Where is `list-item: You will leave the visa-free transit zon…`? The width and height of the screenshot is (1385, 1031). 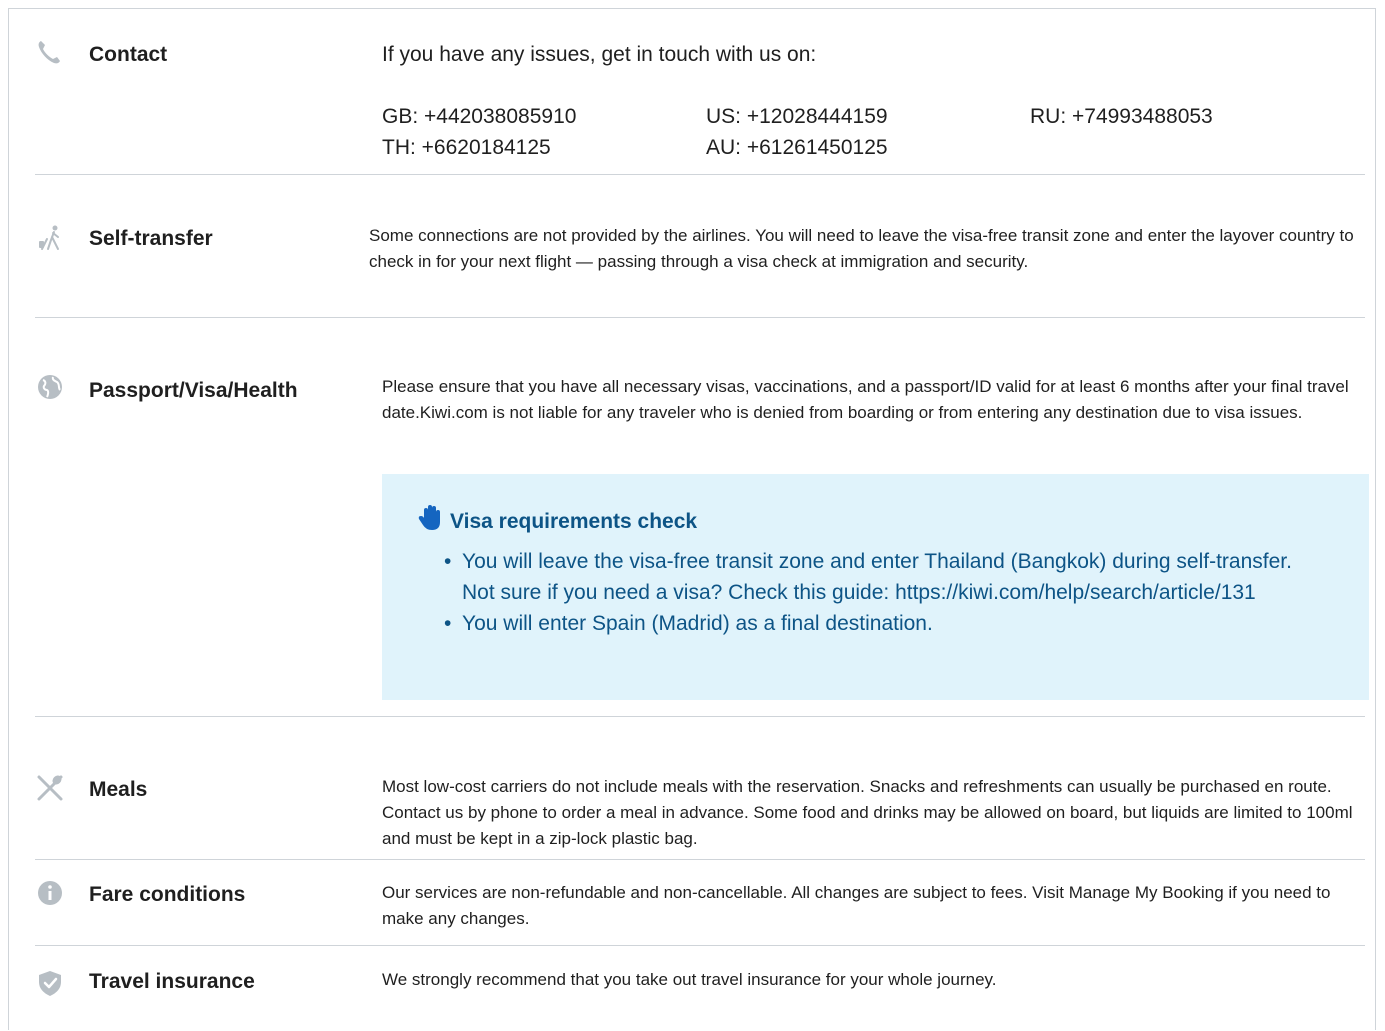 list-item: You will leave the visa-free transit zon… is located at coordinates (884, 577).